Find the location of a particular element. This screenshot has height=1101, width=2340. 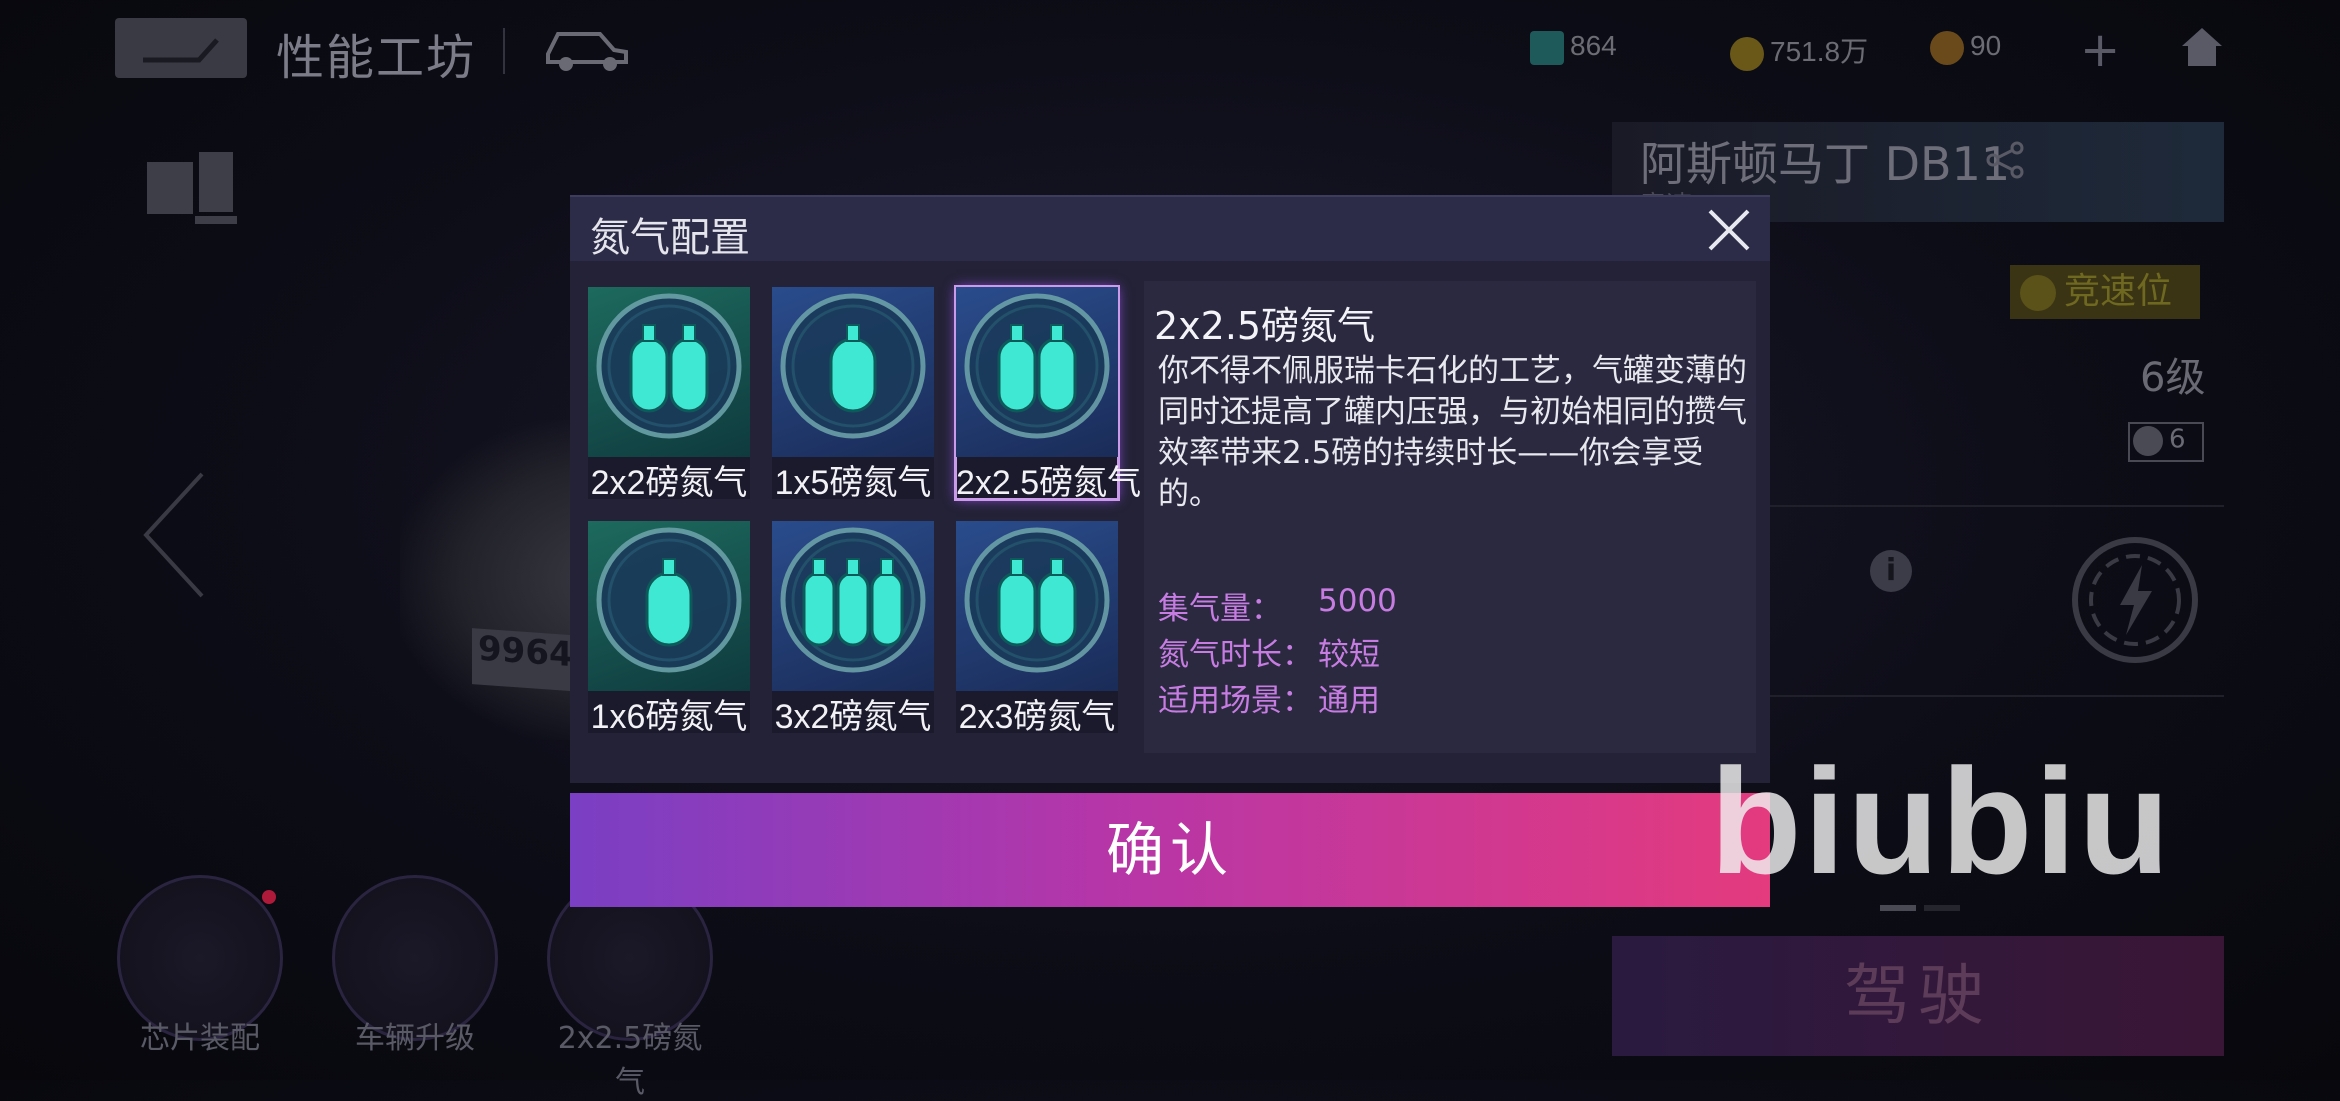

rank-badge: 6 is located at coordinates (2166, 442).